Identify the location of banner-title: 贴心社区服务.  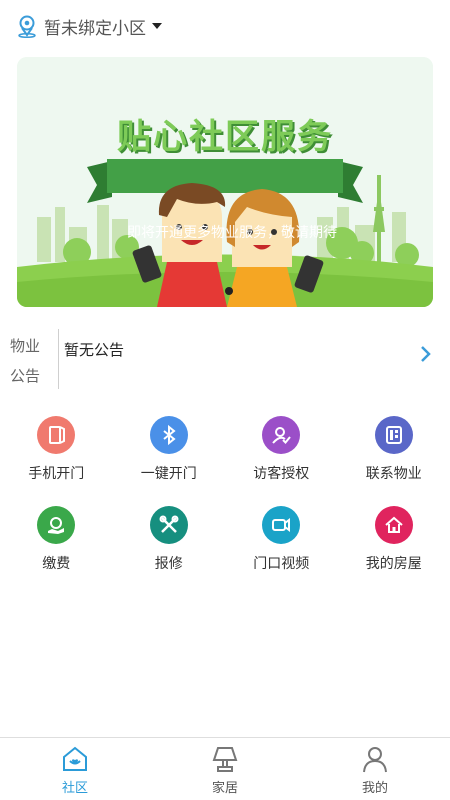
(225, 137).